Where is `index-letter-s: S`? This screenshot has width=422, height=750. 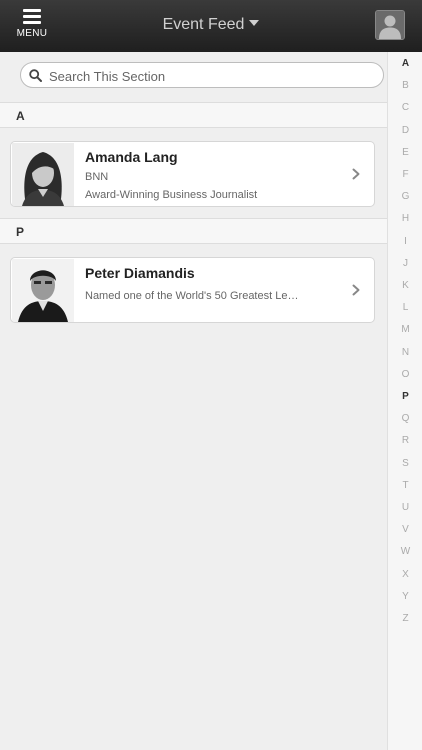 index-letter-s: S is located at coordinates (405, 463).